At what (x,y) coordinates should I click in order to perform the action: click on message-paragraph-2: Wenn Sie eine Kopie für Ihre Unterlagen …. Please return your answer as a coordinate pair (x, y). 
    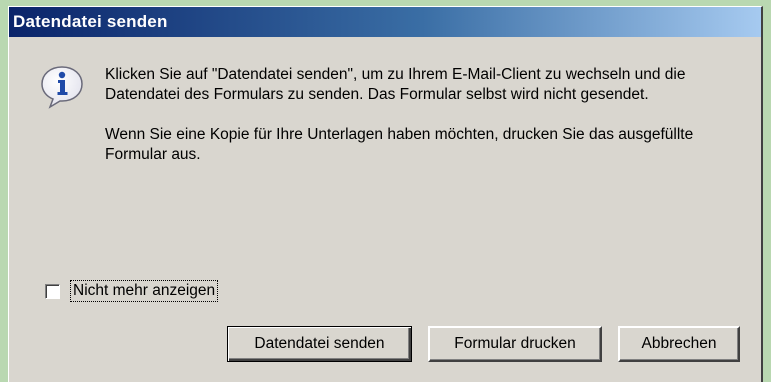
    Looking at the image, I should click on (399, 144).